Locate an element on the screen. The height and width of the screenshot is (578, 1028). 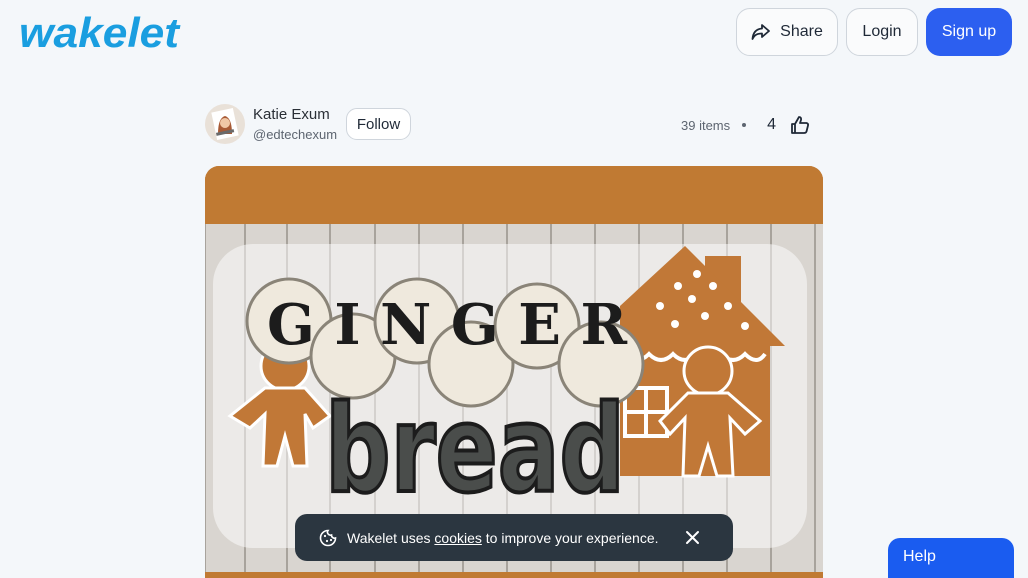
collection-owner: Katie Exum @edtechexum Follow is located at coordinates (308, 124).